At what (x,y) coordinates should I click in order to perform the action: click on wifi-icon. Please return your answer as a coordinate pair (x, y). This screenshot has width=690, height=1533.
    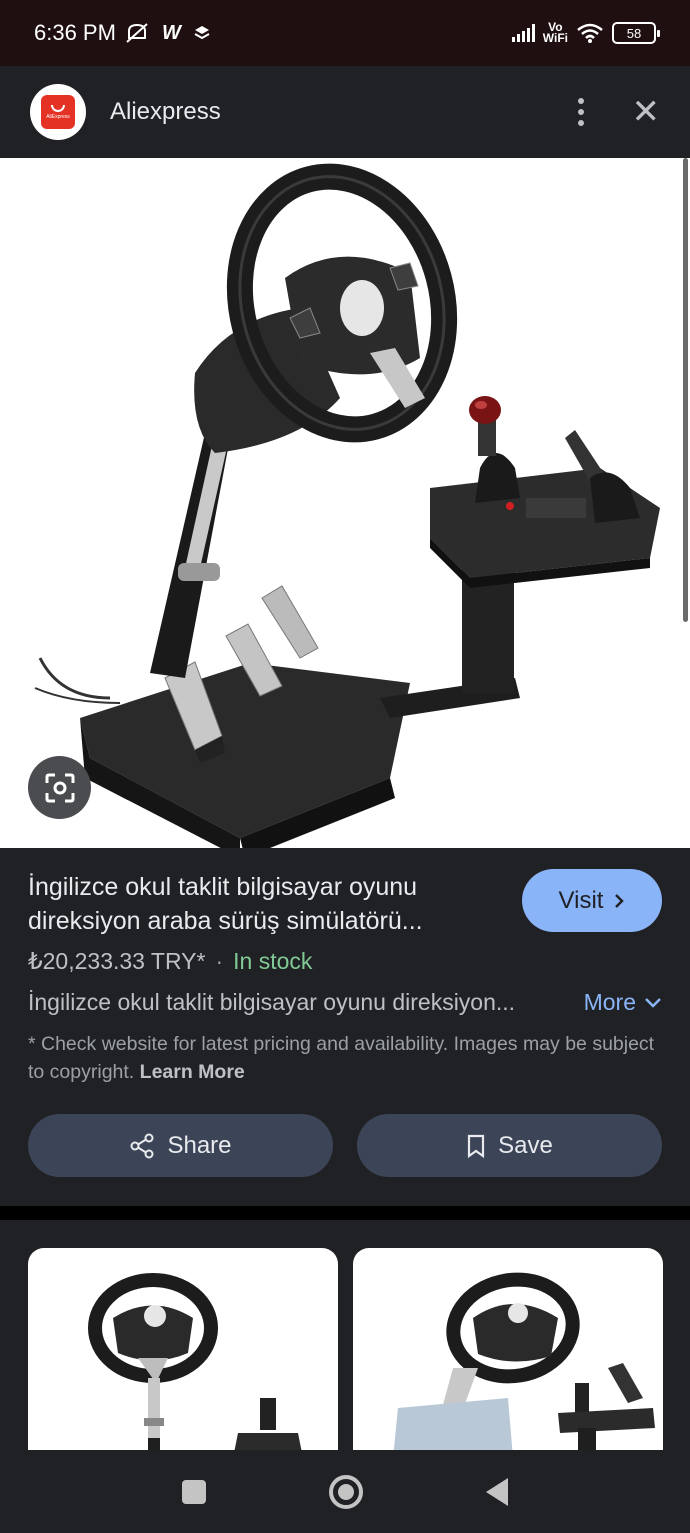
    Looking at the image, I should click on (590, 33).